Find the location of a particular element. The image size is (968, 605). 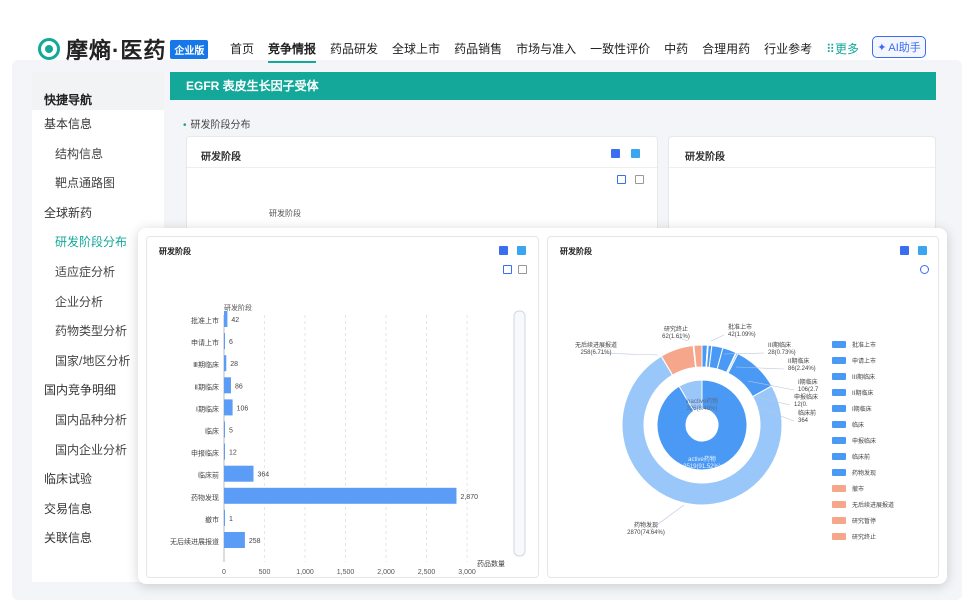

section-title: 研发阶段分布 is located at coordinates (217, 123).